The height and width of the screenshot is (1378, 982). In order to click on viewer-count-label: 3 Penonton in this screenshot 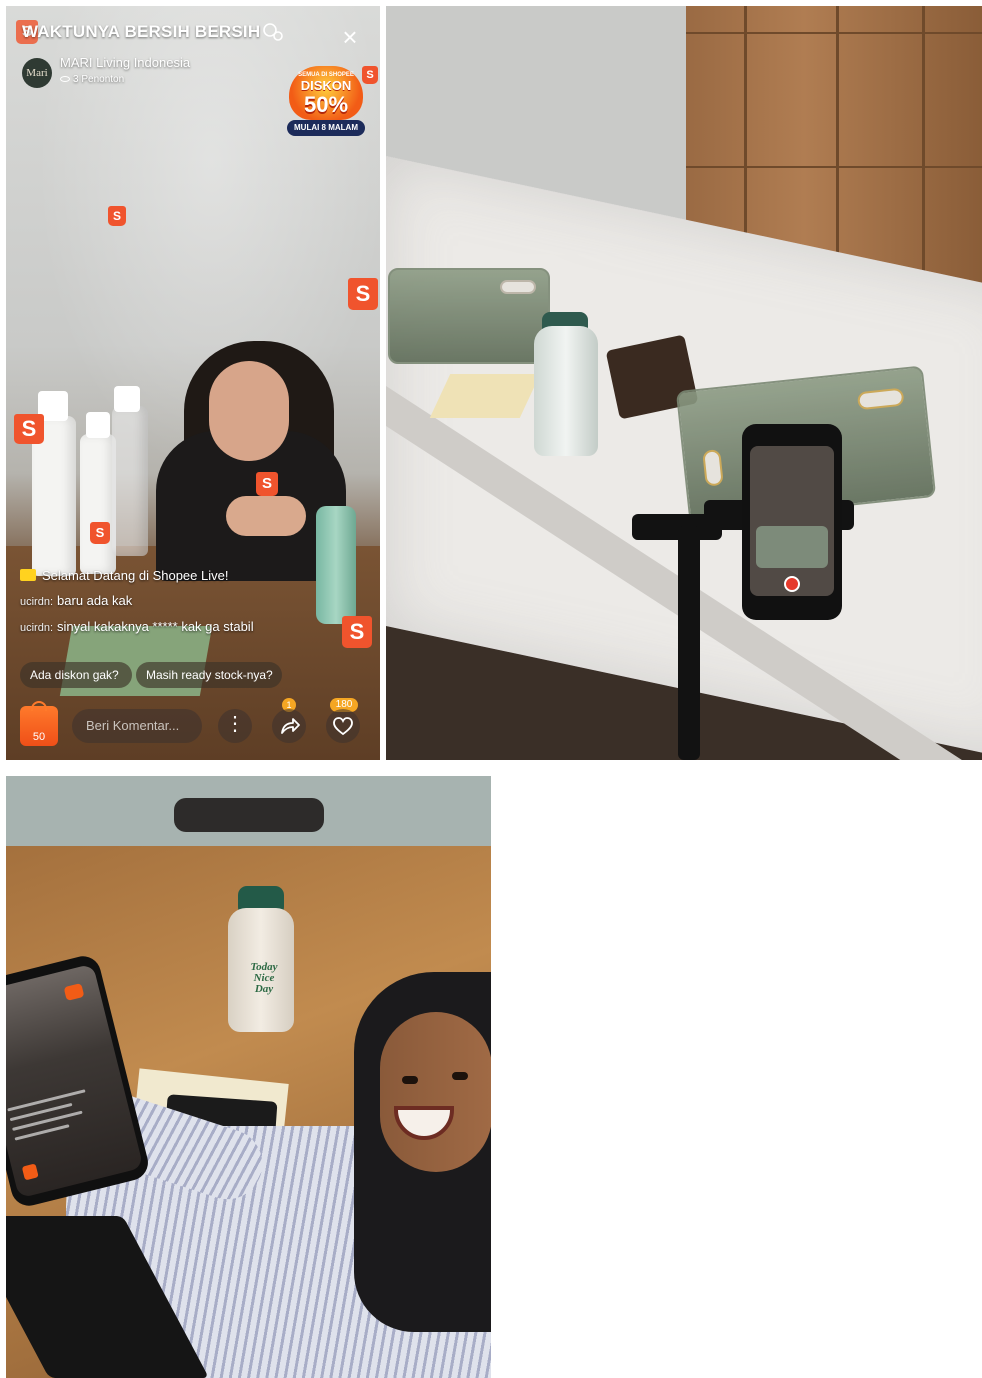, I will do `click(99, 79)`.